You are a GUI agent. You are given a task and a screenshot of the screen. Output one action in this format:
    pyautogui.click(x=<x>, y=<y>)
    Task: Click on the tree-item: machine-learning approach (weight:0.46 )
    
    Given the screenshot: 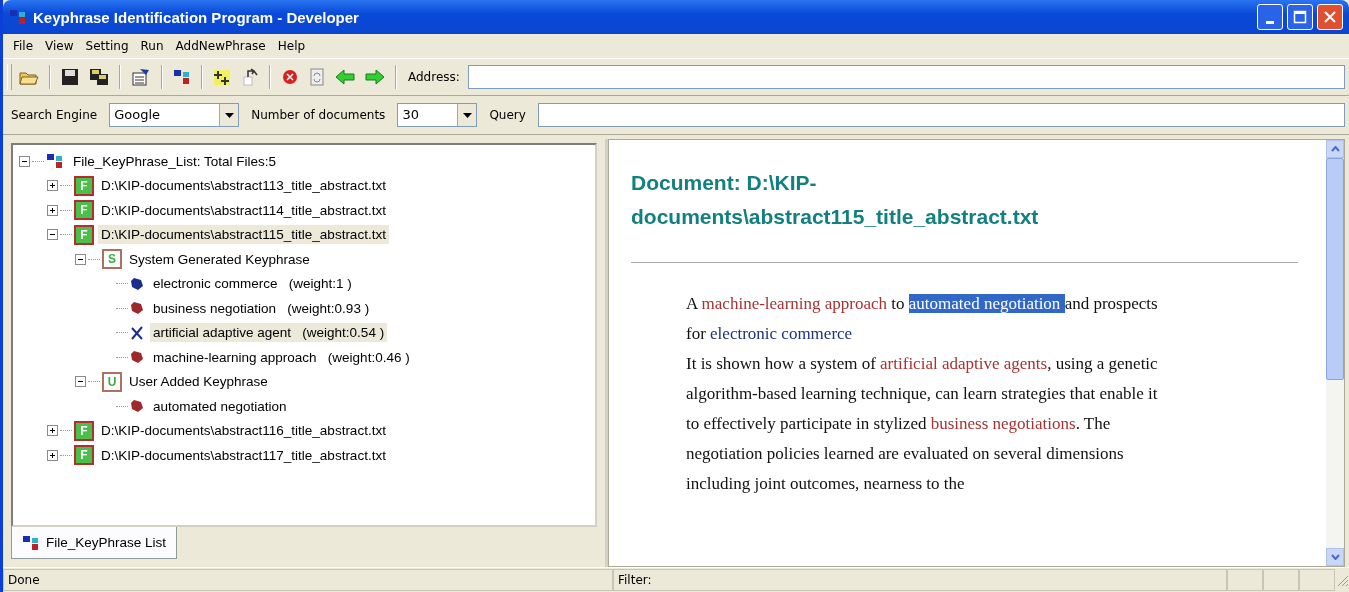 What is the action you would take?
    pyautogui.click(x=281, y=357)
    